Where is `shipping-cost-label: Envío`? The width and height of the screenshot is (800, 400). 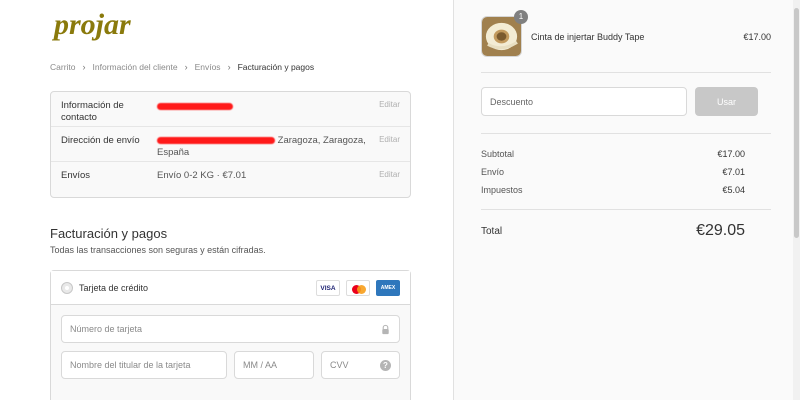
shipping-cost-label: Envío is located at coordinates (493, 172).